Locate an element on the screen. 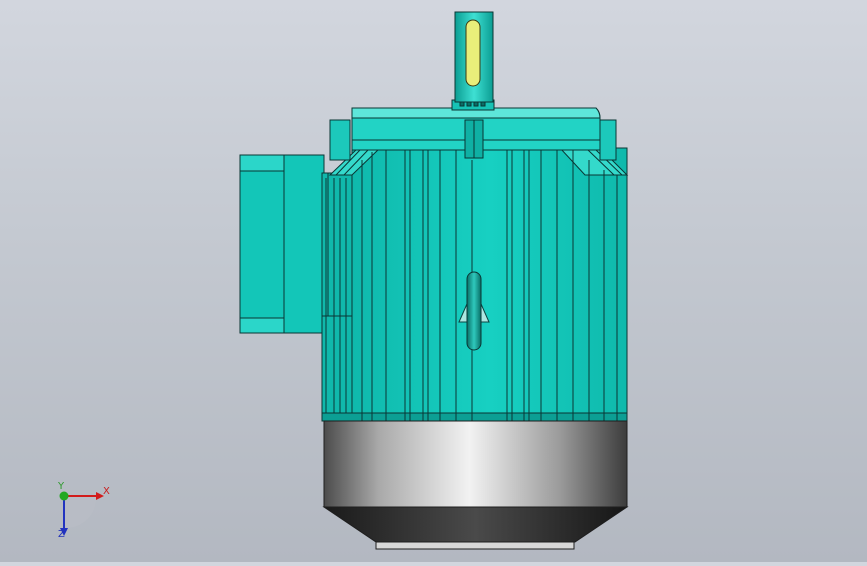 This screenshot has height=566, width=867. z-axis-label: Z is located at coordinates (61, 534).